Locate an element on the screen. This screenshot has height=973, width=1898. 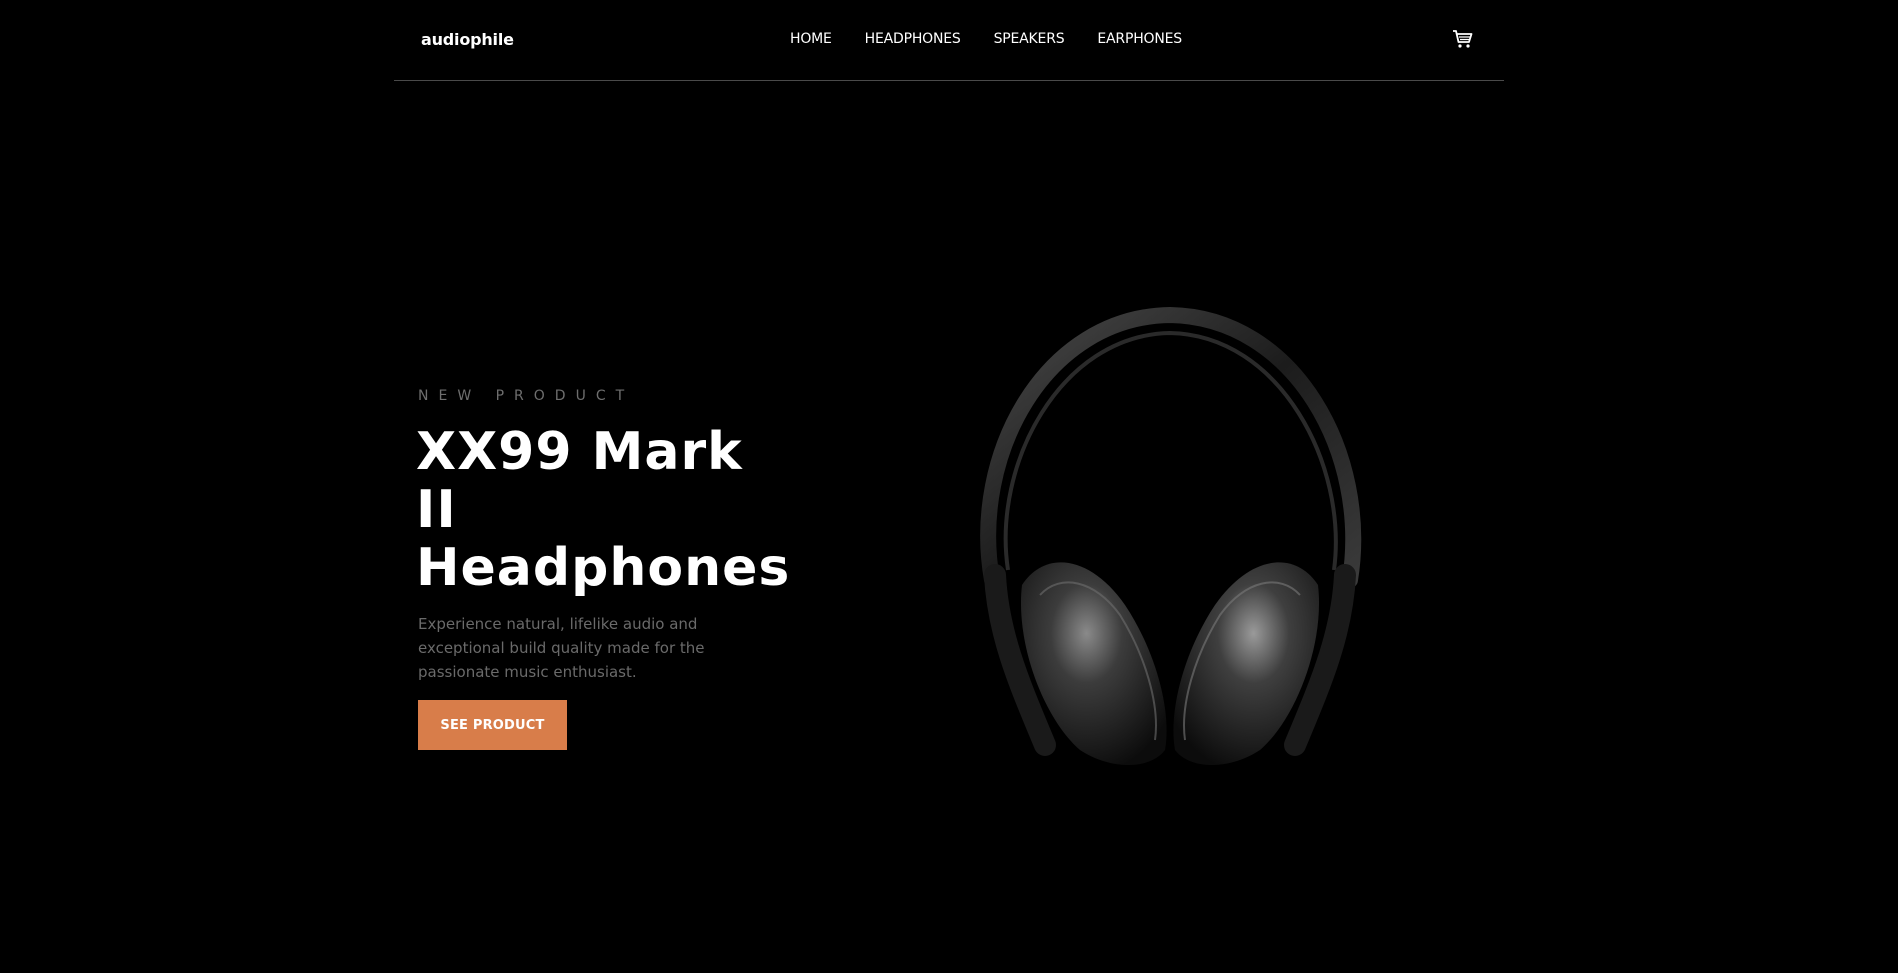
cart-icon is located at coordinates (1463, 39).